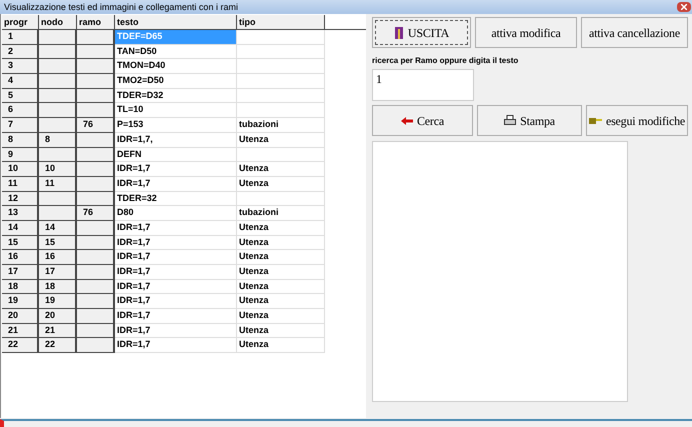  Describe the element at coordinates (526, 32) in the screenshot. I see `action-button: attiva modifica` at that location.